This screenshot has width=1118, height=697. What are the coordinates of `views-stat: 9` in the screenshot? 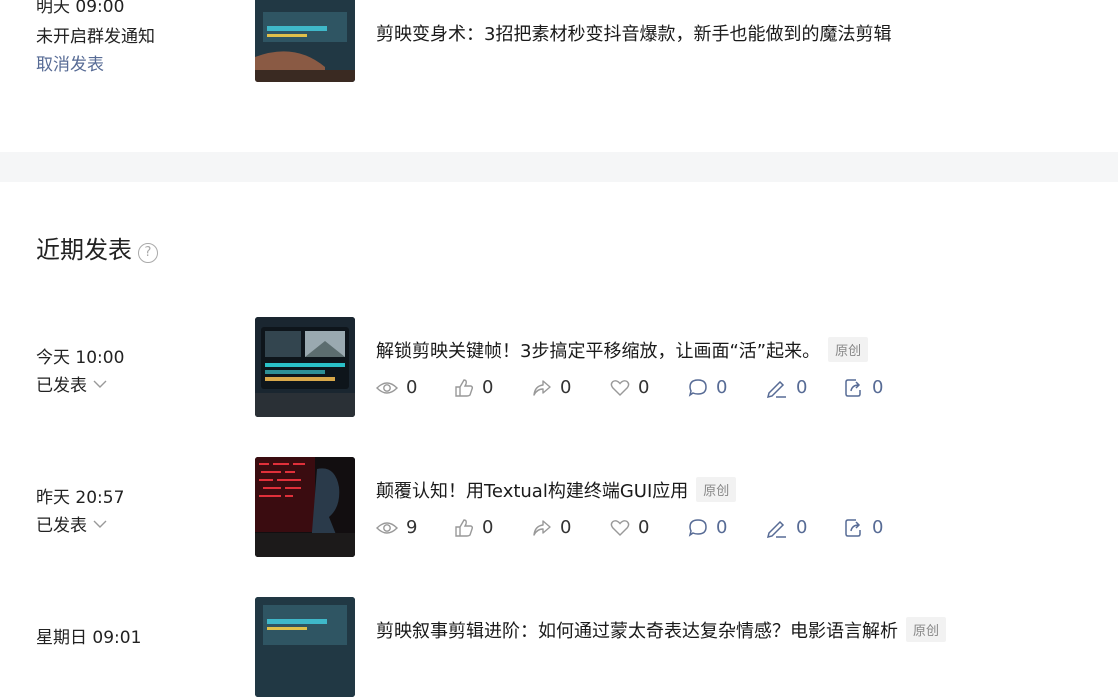 It's located at (415, 527).